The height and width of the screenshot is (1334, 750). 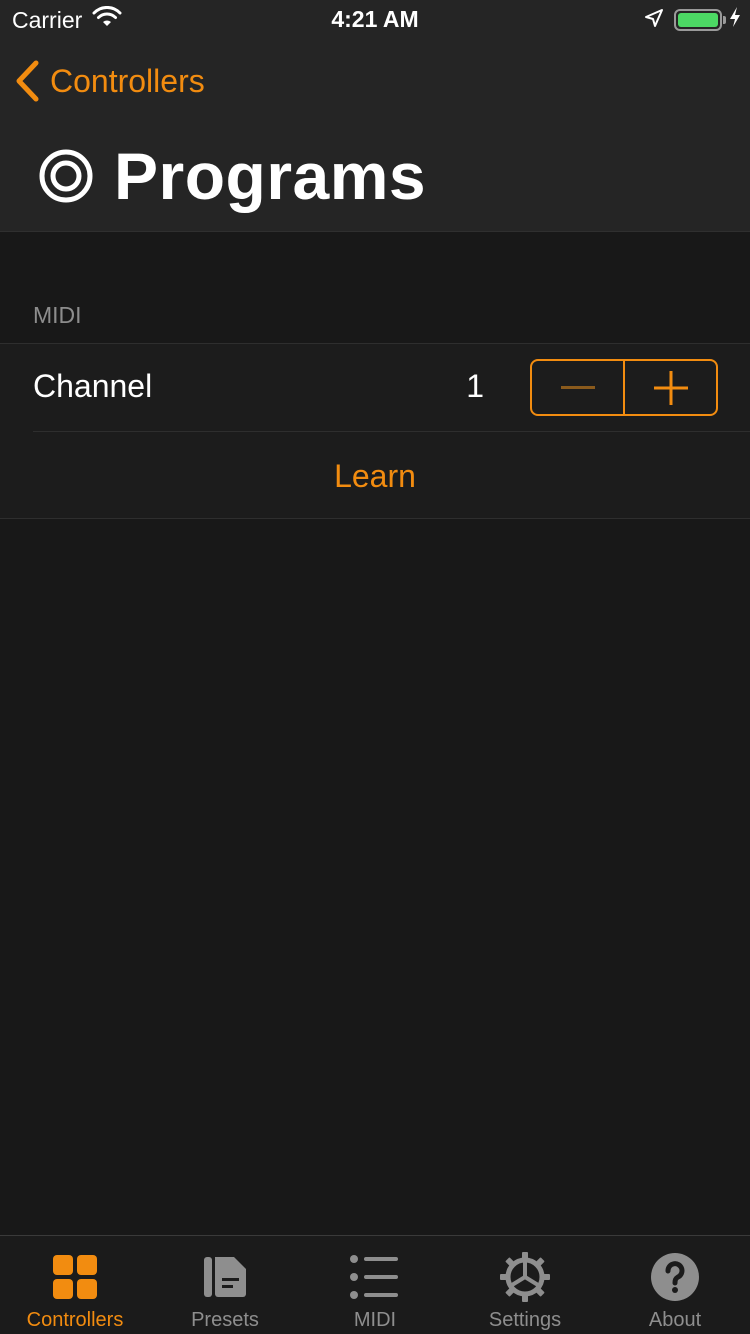 I want to click on status-time: 4:21 AM, so click(x=375, y=19).